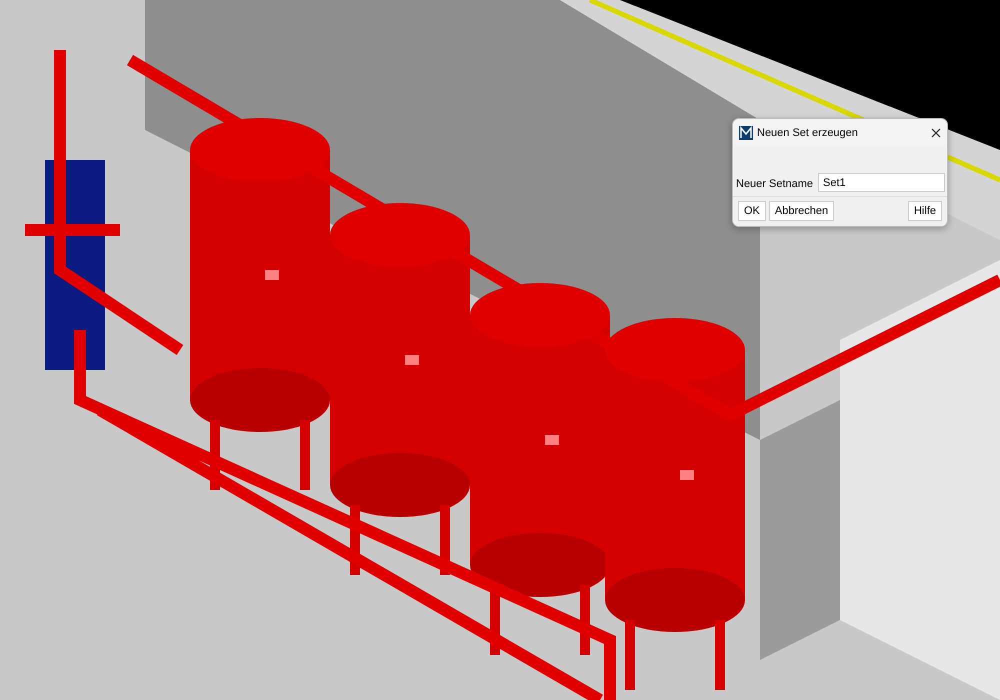 The image size is (1000, 700). What do you see at coordinates (925, 211) in the screenshot?
I see `dialog-button: Hilfe` at bounding box center [925, 211].